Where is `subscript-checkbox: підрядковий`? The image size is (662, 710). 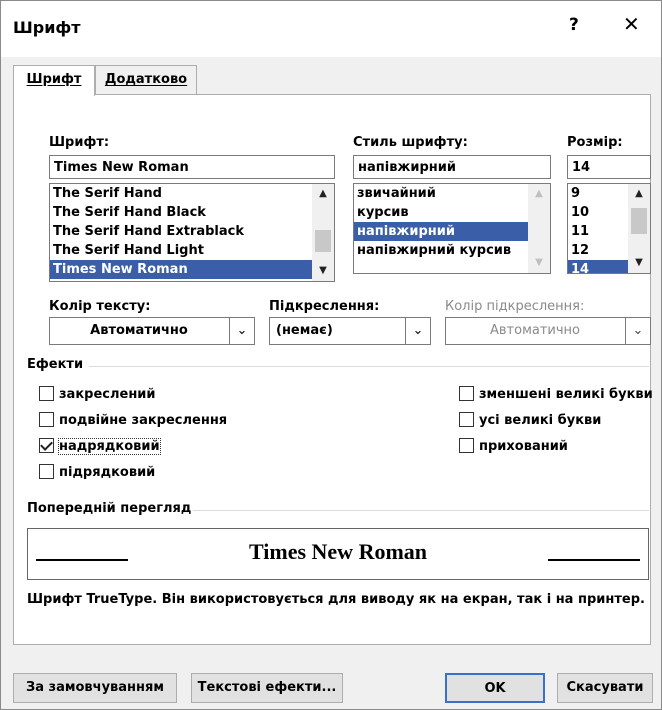 subscript-checkbox: підрядковий is located at coordinates (97, 473).